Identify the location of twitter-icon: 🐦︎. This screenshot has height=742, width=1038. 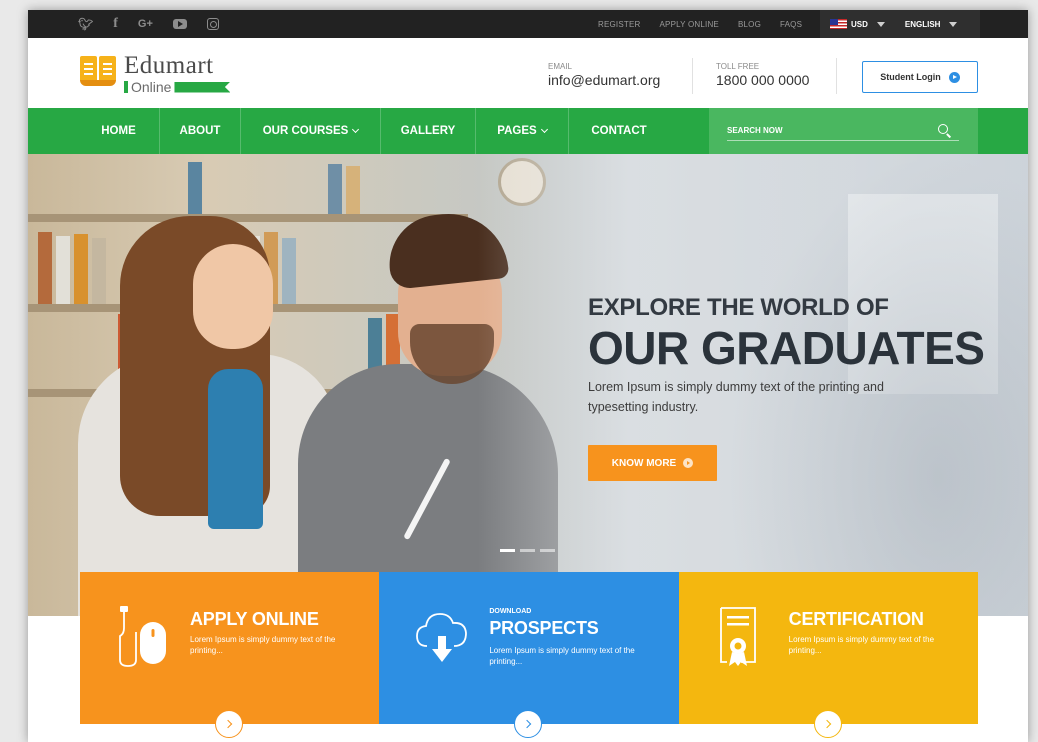
(85, 24).